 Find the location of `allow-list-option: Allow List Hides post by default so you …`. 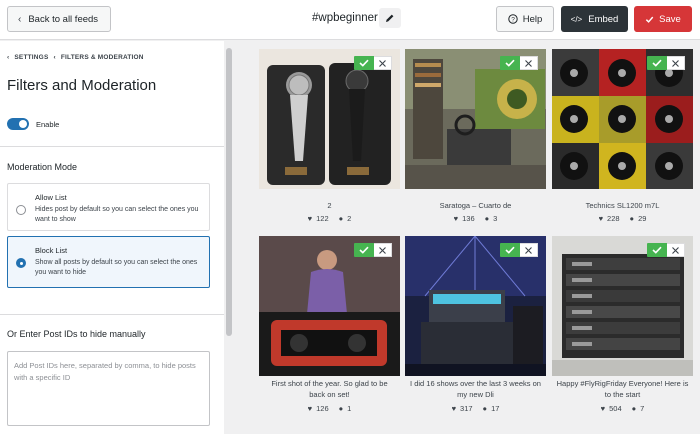

allow-list-option: Allow List Hides post by default so you … is located at coordinates (108, 207).